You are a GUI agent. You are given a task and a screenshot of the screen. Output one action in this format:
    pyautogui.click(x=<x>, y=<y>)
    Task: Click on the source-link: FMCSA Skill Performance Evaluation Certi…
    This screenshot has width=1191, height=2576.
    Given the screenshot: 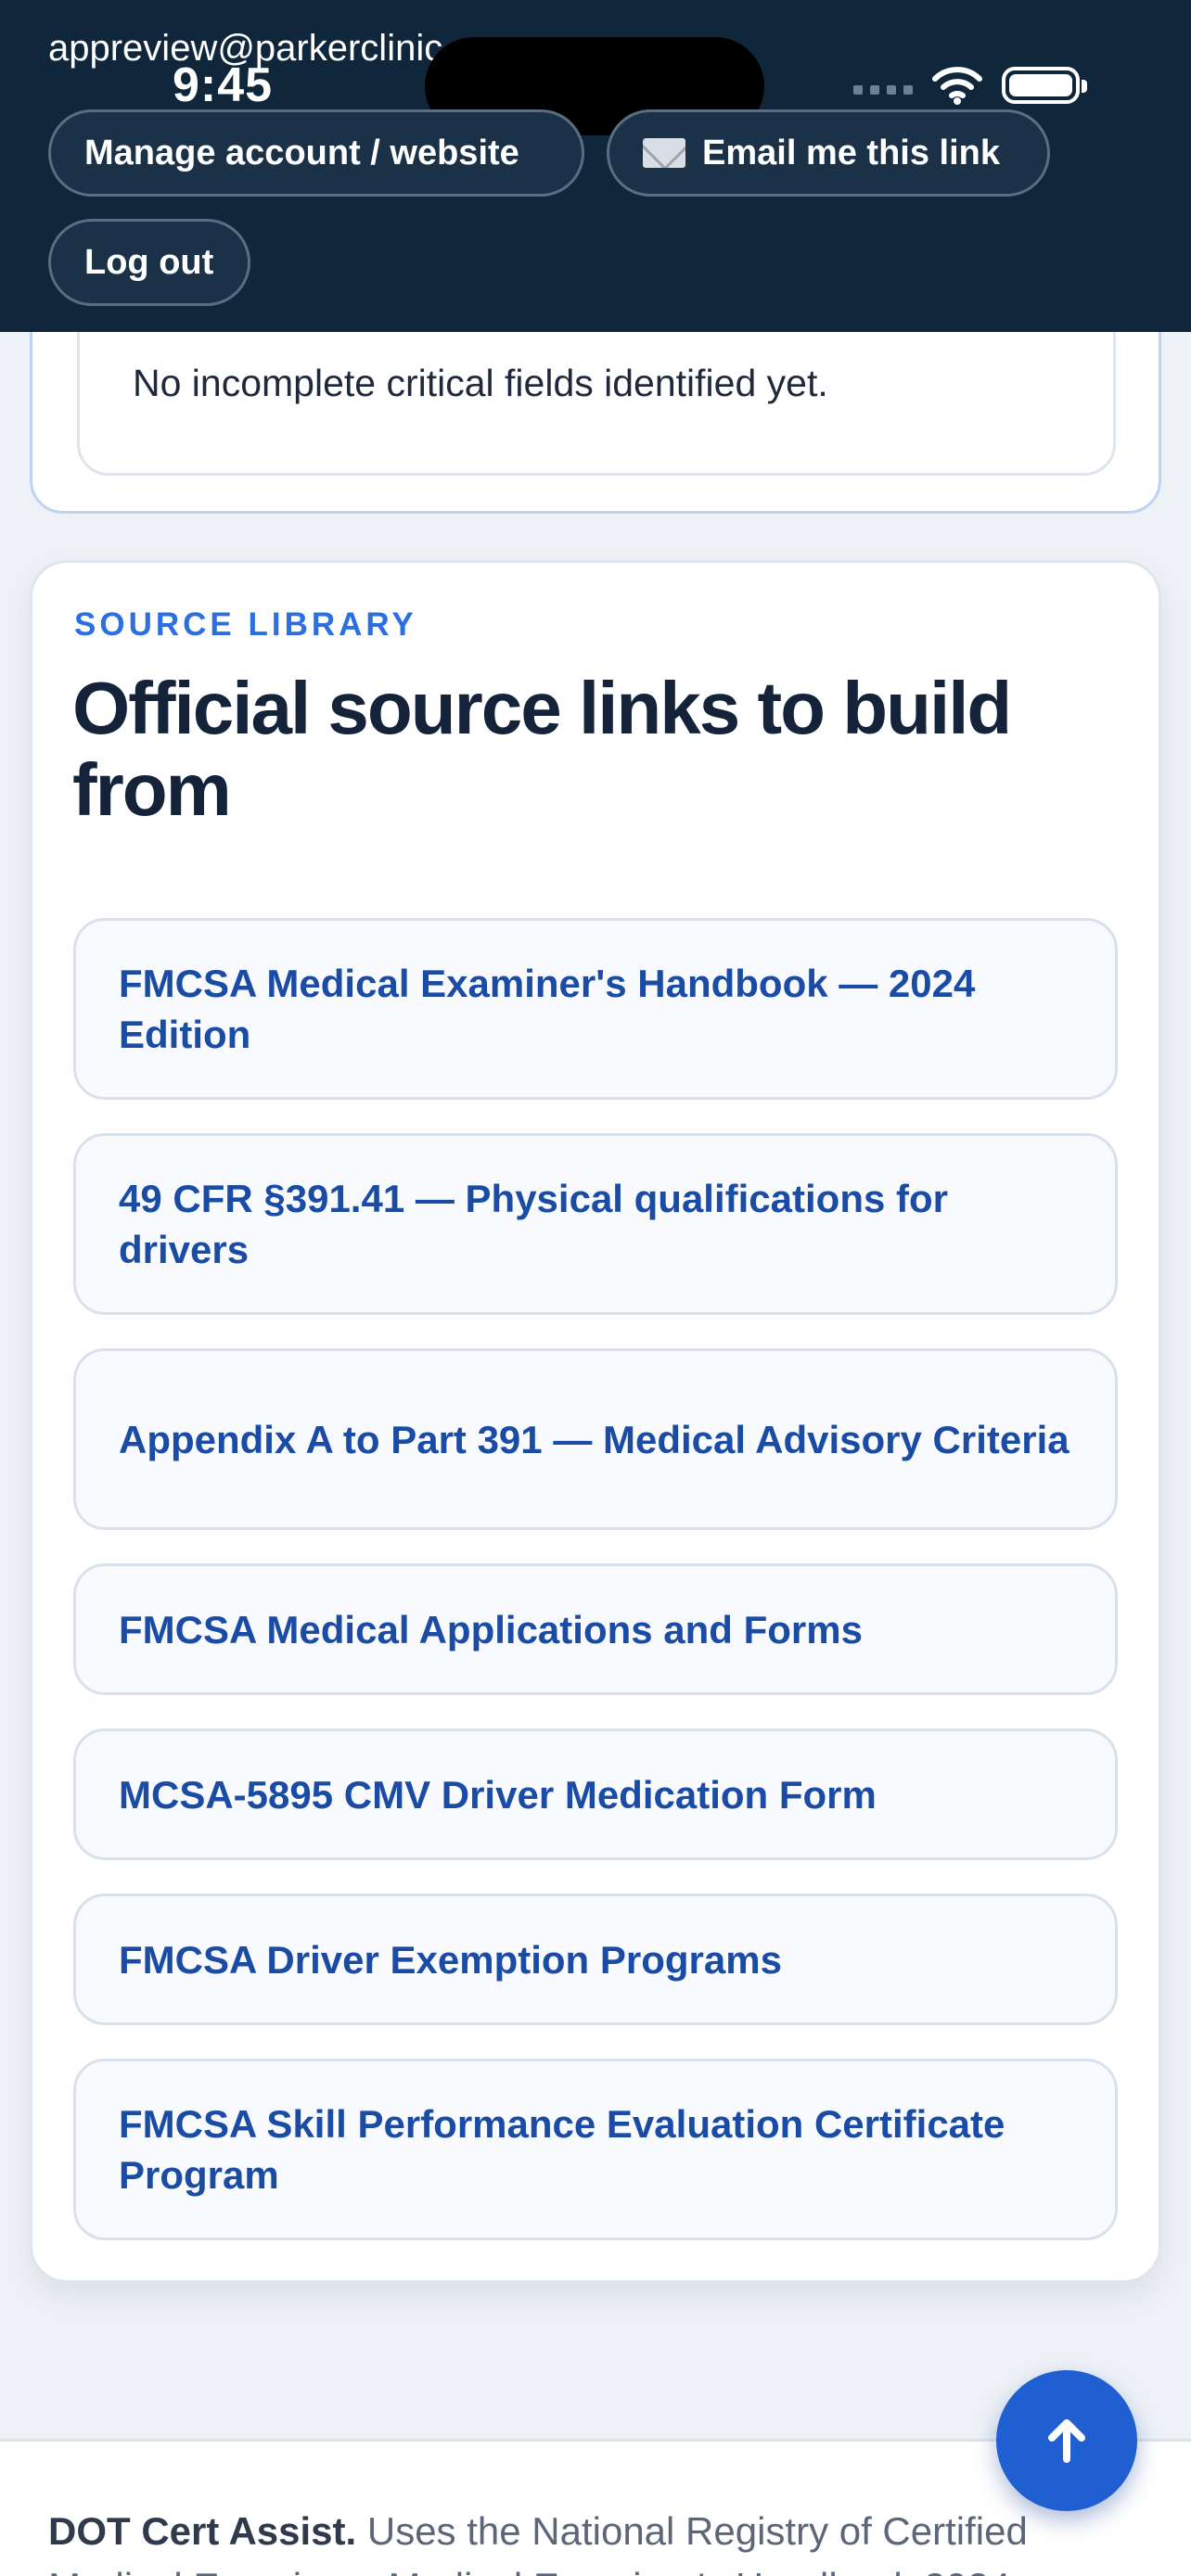 What is the action you would take?
    pyautogui.click(x=595, y=2150)
    